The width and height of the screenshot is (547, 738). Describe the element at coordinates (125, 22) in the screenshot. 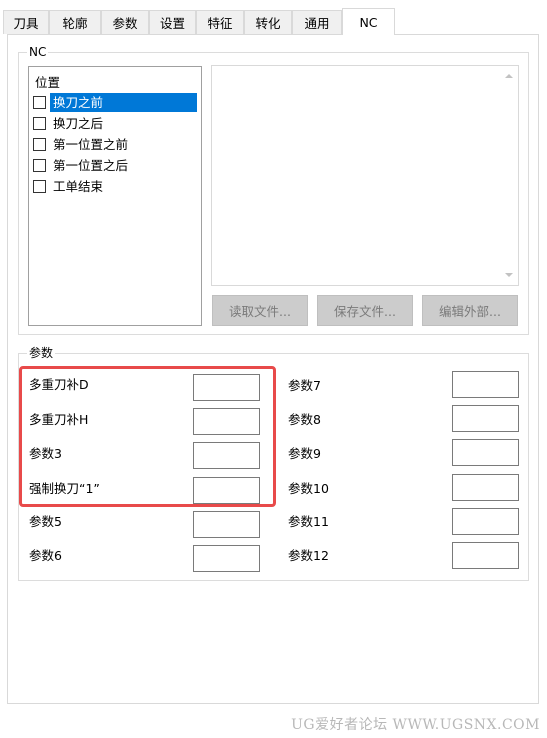

I see `tab-parameters: 参数` at that location.